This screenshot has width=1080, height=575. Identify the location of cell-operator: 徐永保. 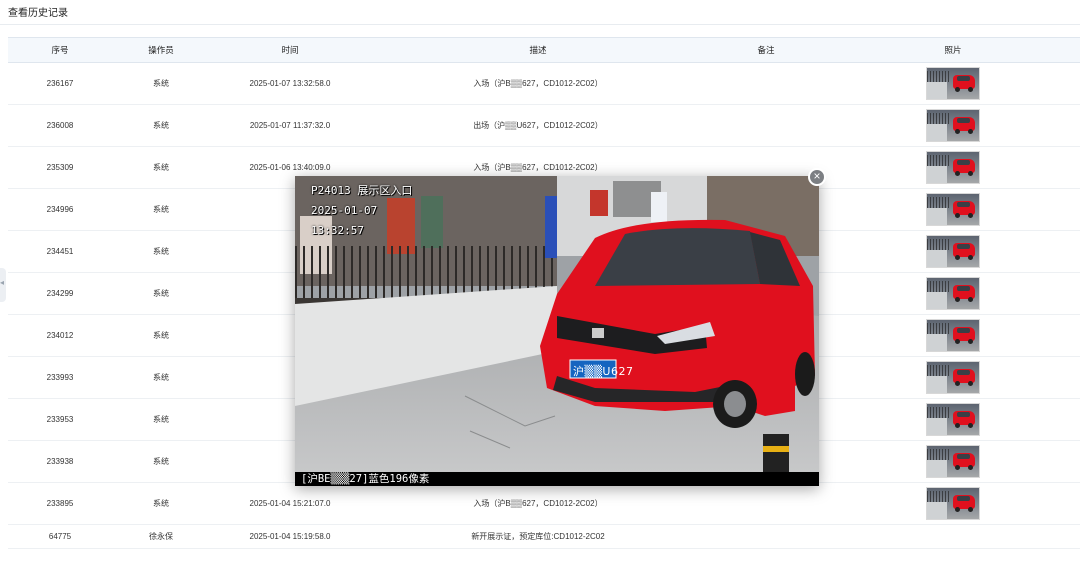
(161, 536).